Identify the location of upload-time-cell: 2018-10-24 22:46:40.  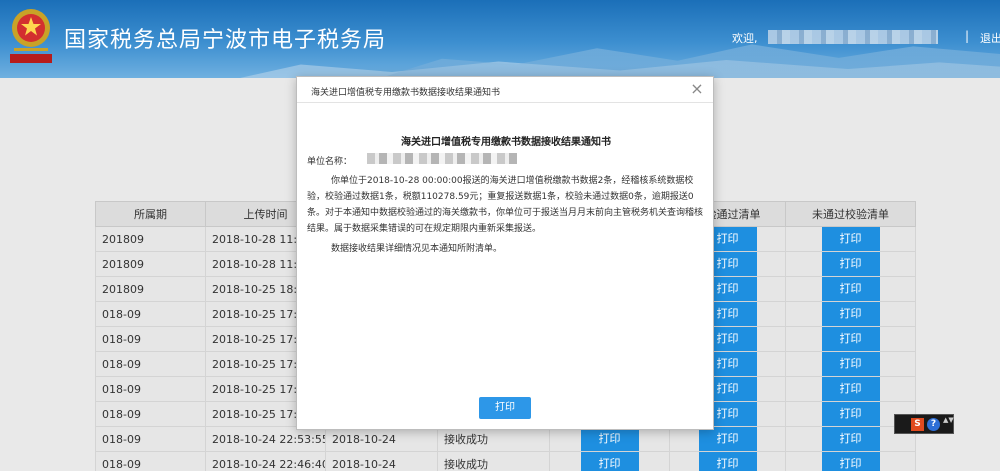
(265, 461).